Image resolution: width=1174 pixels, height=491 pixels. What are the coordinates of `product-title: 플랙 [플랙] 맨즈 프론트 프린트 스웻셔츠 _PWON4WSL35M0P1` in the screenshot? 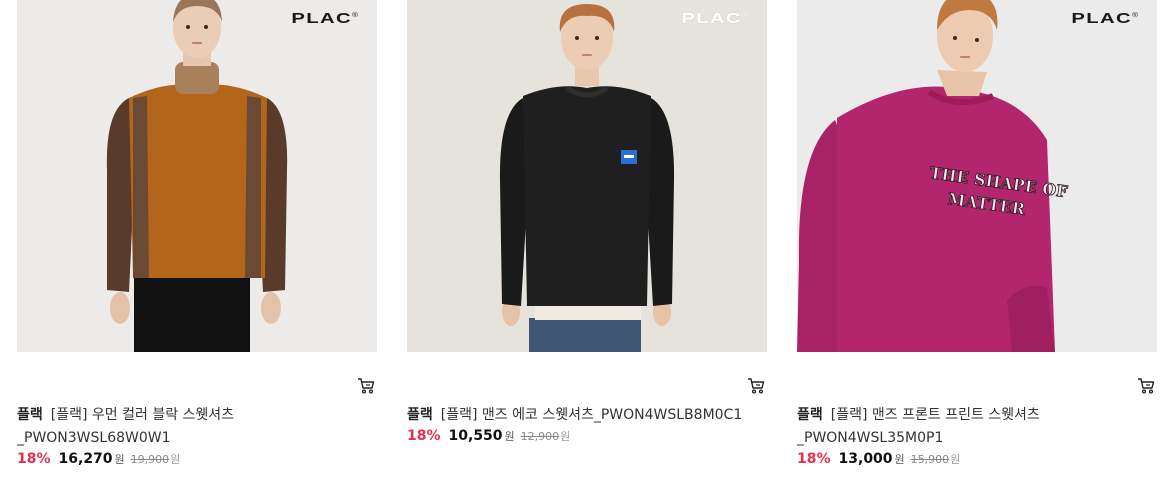 It's located at (972, 427).